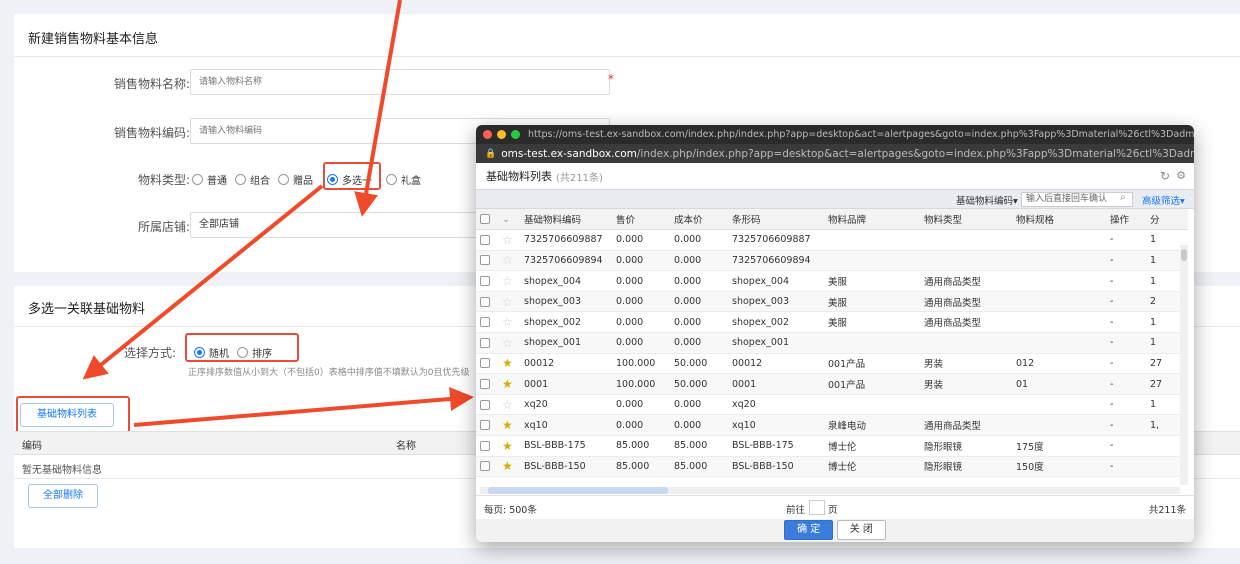  I want to click on cell: 美服, so click(872, 302).